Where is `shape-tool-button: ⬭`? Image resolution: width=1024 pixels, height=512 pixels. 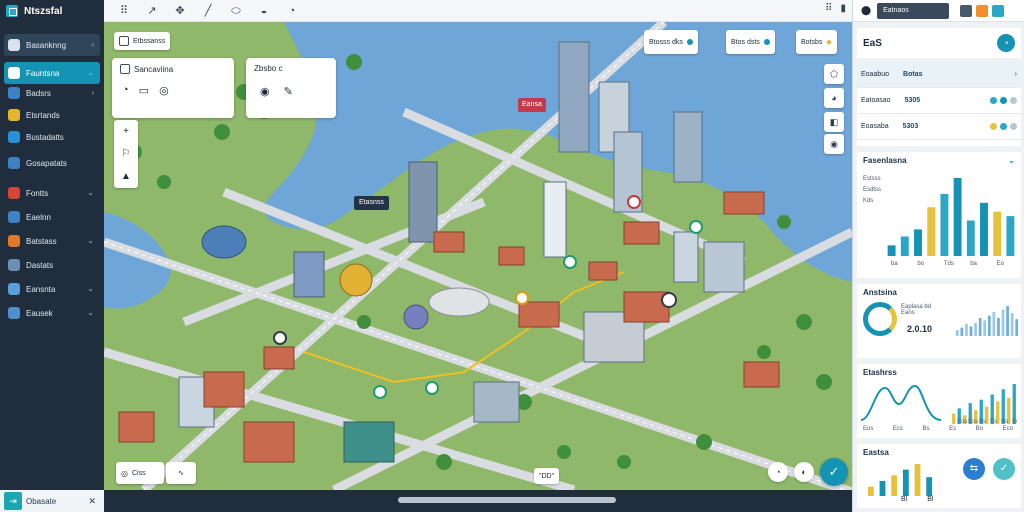 shape-tool-button: ⬭ is located at coordinates (236, 11).